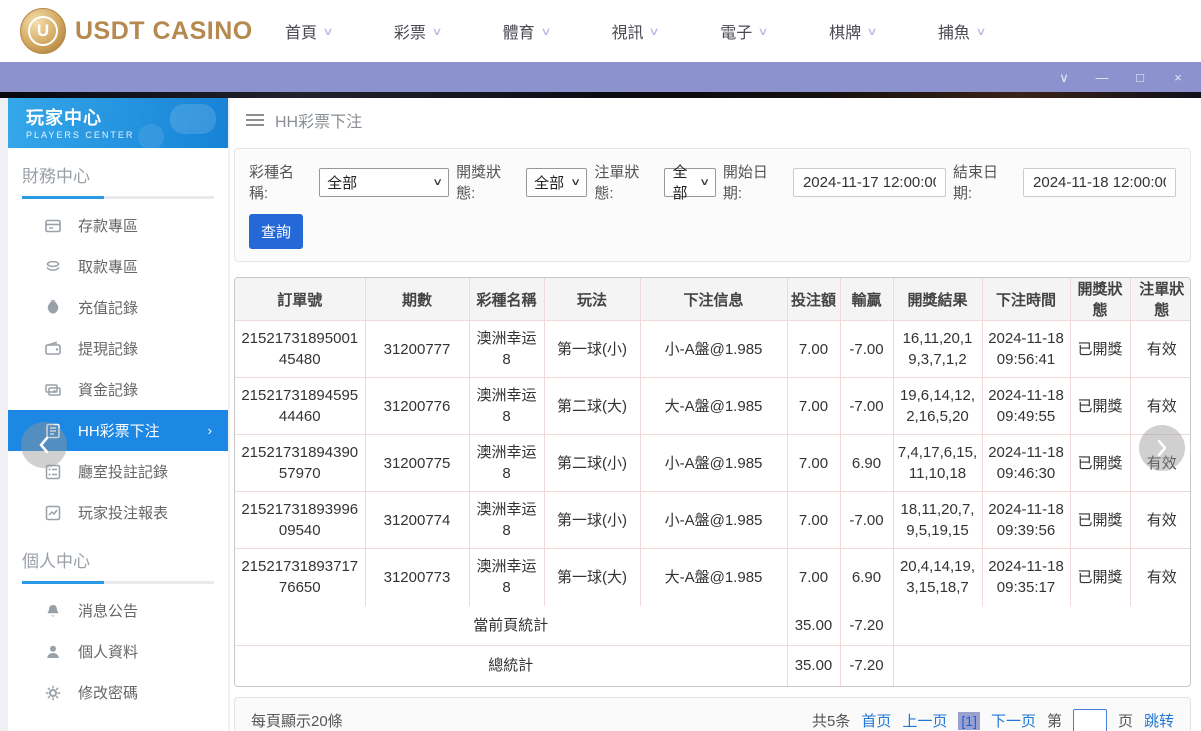 The image size is (1201, 731). I want to click on sidebar-item-profile: 個人資料, so click(118, 651).